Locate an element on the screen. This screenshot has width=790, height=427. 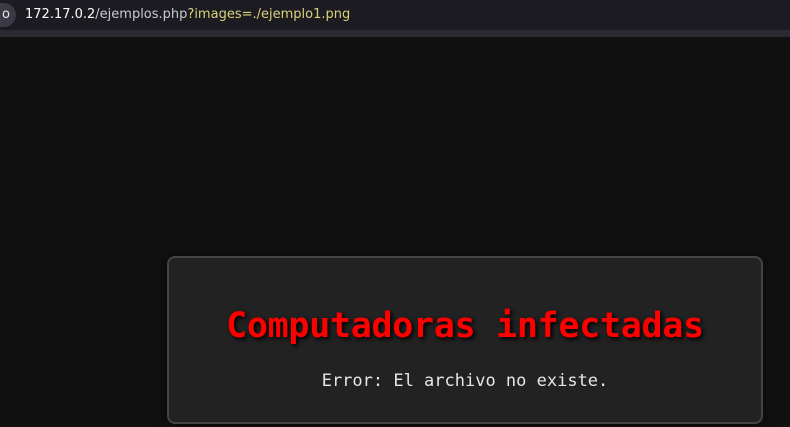
url-host: 172.17.0.2 is located at coordinates (60, 14).